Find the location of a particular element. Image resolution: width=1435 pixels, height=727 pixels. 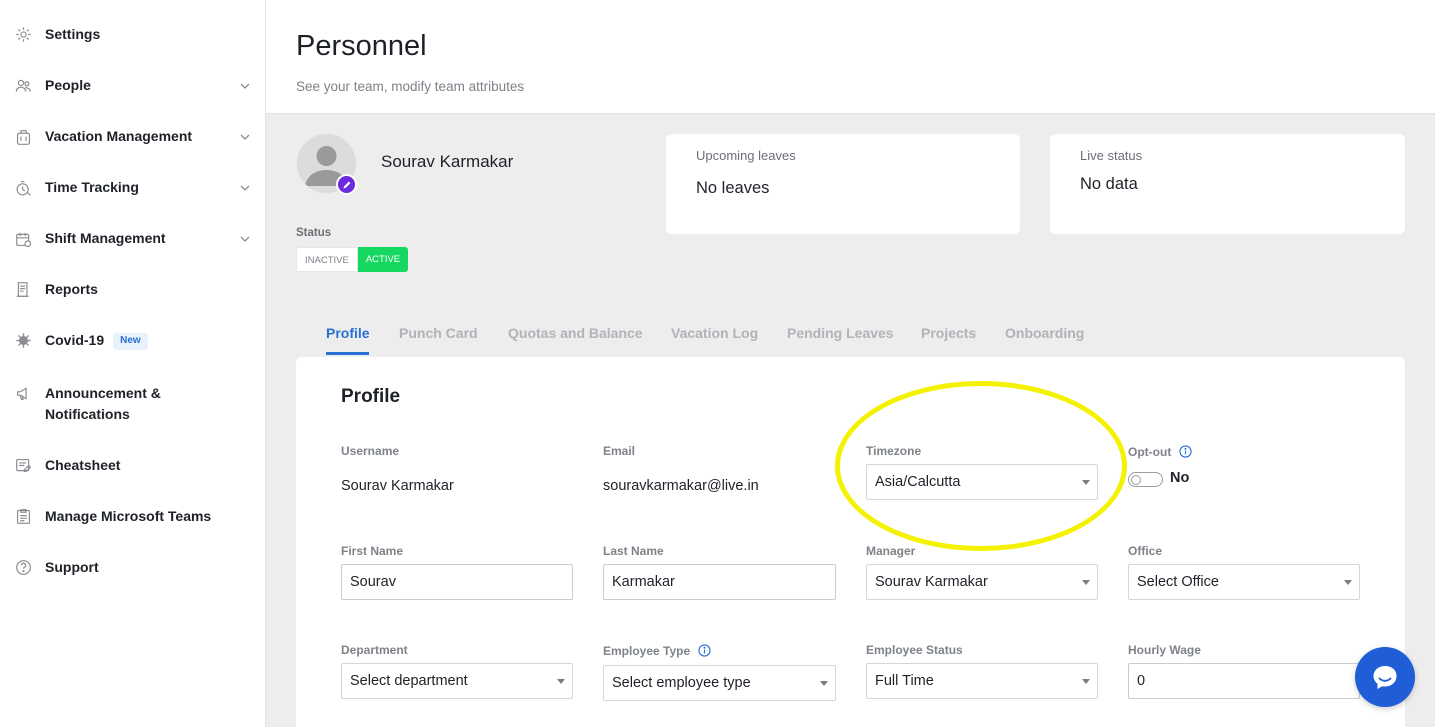

cheatsheet-icon is located at coordinates (23, 465).